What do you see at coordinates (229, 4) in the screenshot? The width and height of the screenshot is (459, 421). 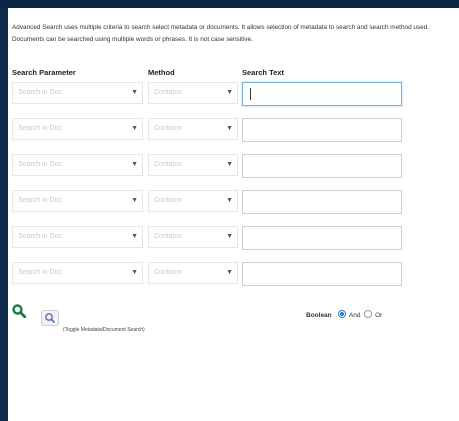 I see `top-bar` at bounding box center [229, 4].